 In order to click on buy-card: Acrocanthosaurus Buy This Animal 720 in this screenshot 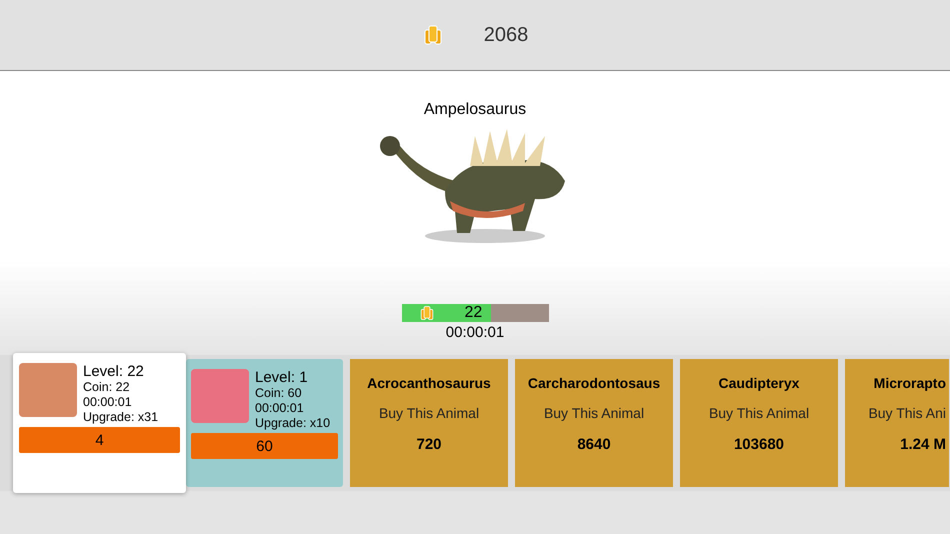, I will do `click(429, 423)`.